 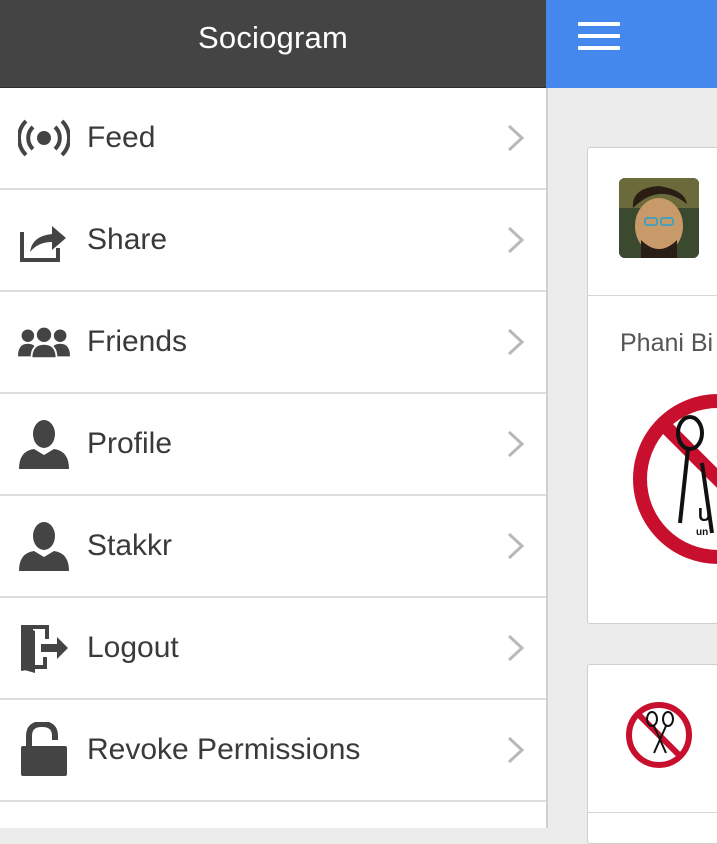 What do you see at coordinates (130, 443) in the screenshot?
I see `menu-item-label: Profile` at bounding box center [130, 443].